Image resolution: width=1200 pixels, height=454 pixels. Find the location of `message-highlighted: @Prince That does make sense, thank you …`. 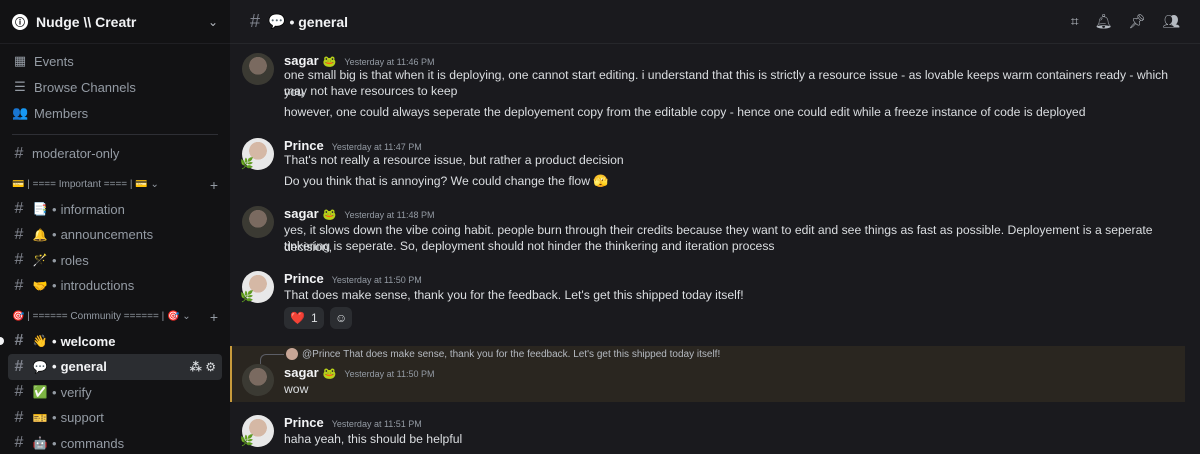

message-highlighted: @Prince That does make sense, thank you … is located at coordinates (707, 374).